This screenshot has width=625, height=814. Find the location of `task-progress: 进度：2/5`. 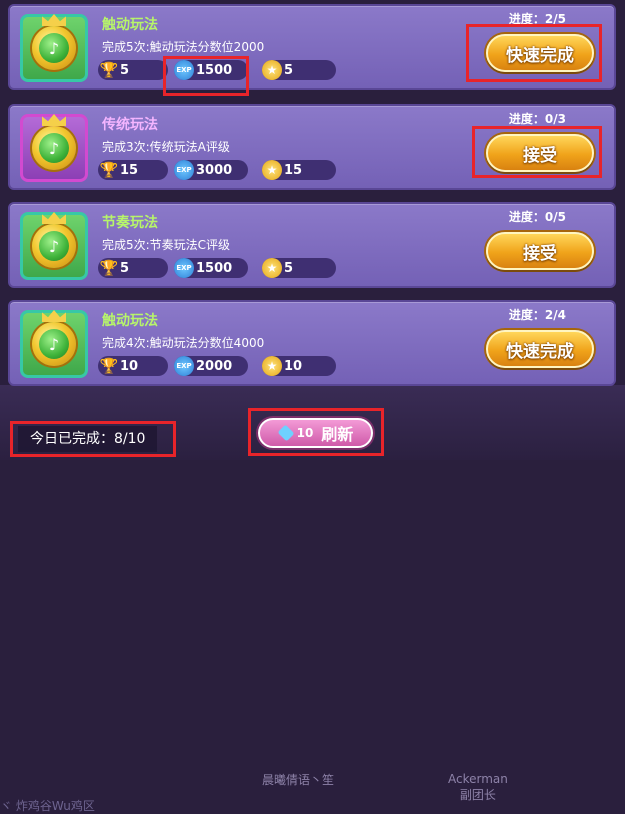

task-progress: 进度：2/5 is located at coordinates (537, 19).